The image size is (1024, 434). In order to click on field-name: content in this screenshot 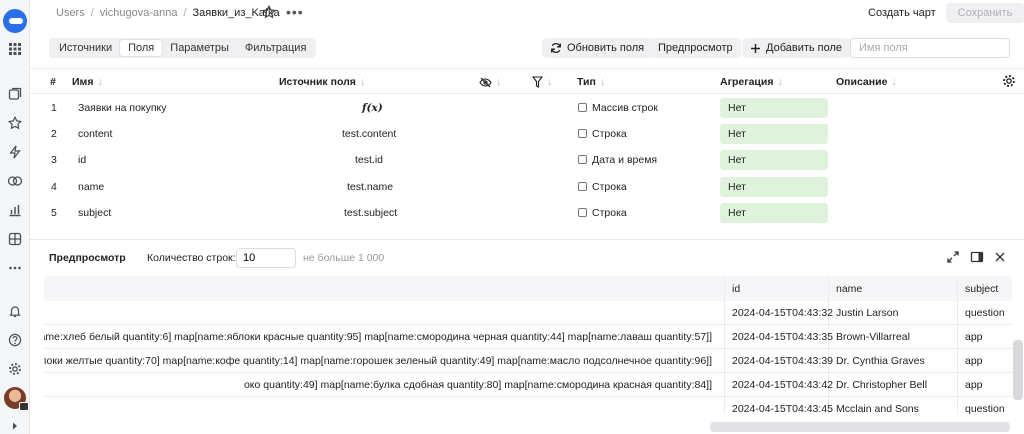, I will do `click(95, 134)`.